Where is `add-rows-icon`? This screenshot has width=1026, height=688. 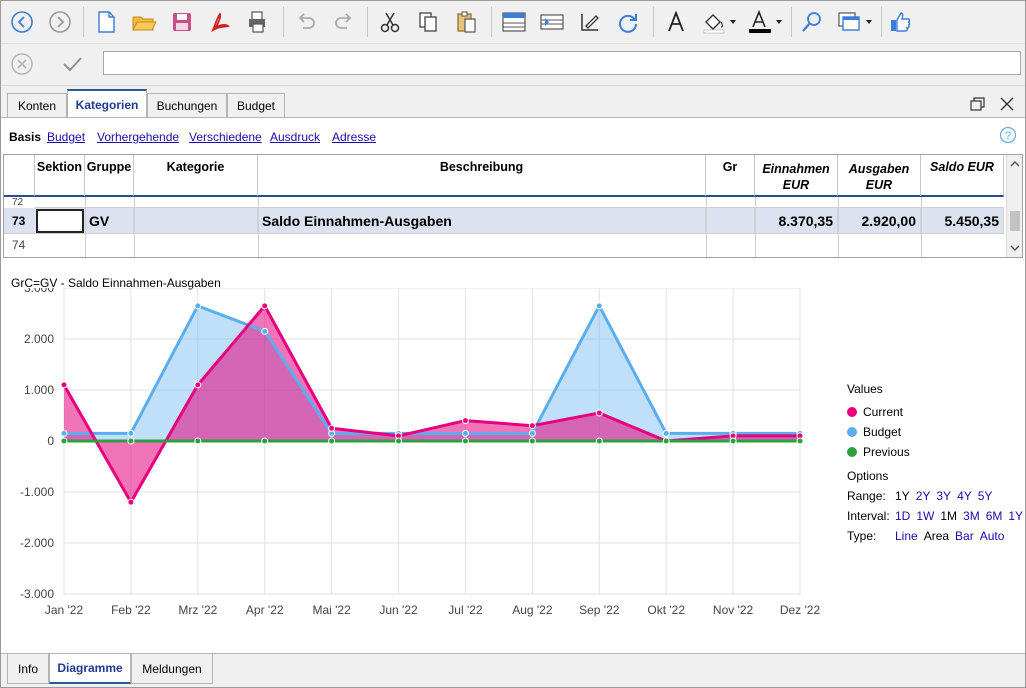
add-rows-icon is located at coordinates (552, 22).